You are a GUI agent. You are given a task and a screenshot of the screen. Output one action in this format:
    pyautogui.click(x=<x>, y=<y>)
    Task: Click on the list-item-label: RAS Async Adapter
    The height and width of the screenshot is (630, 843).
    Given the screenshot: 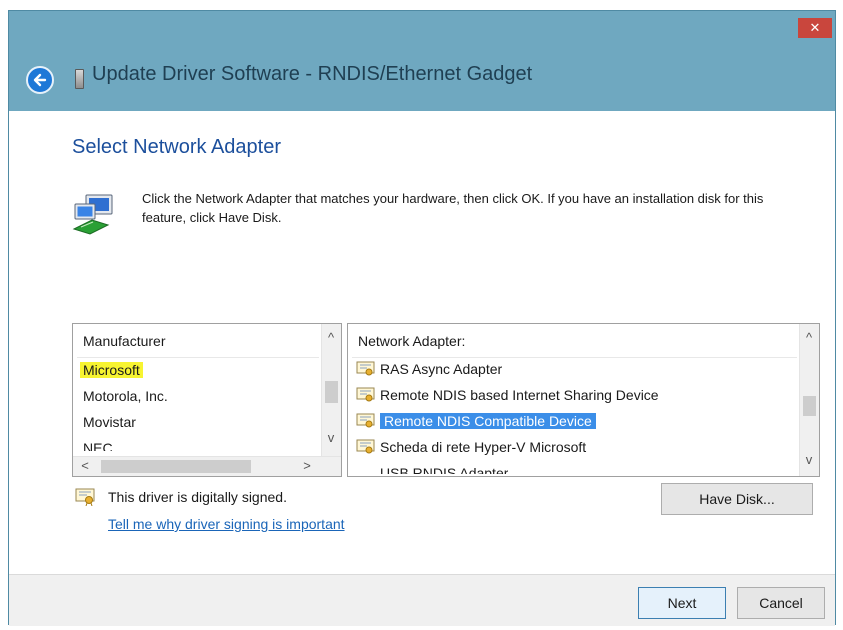 What is the action you would take?
    pyautogui.click(x=441, y=369)
    